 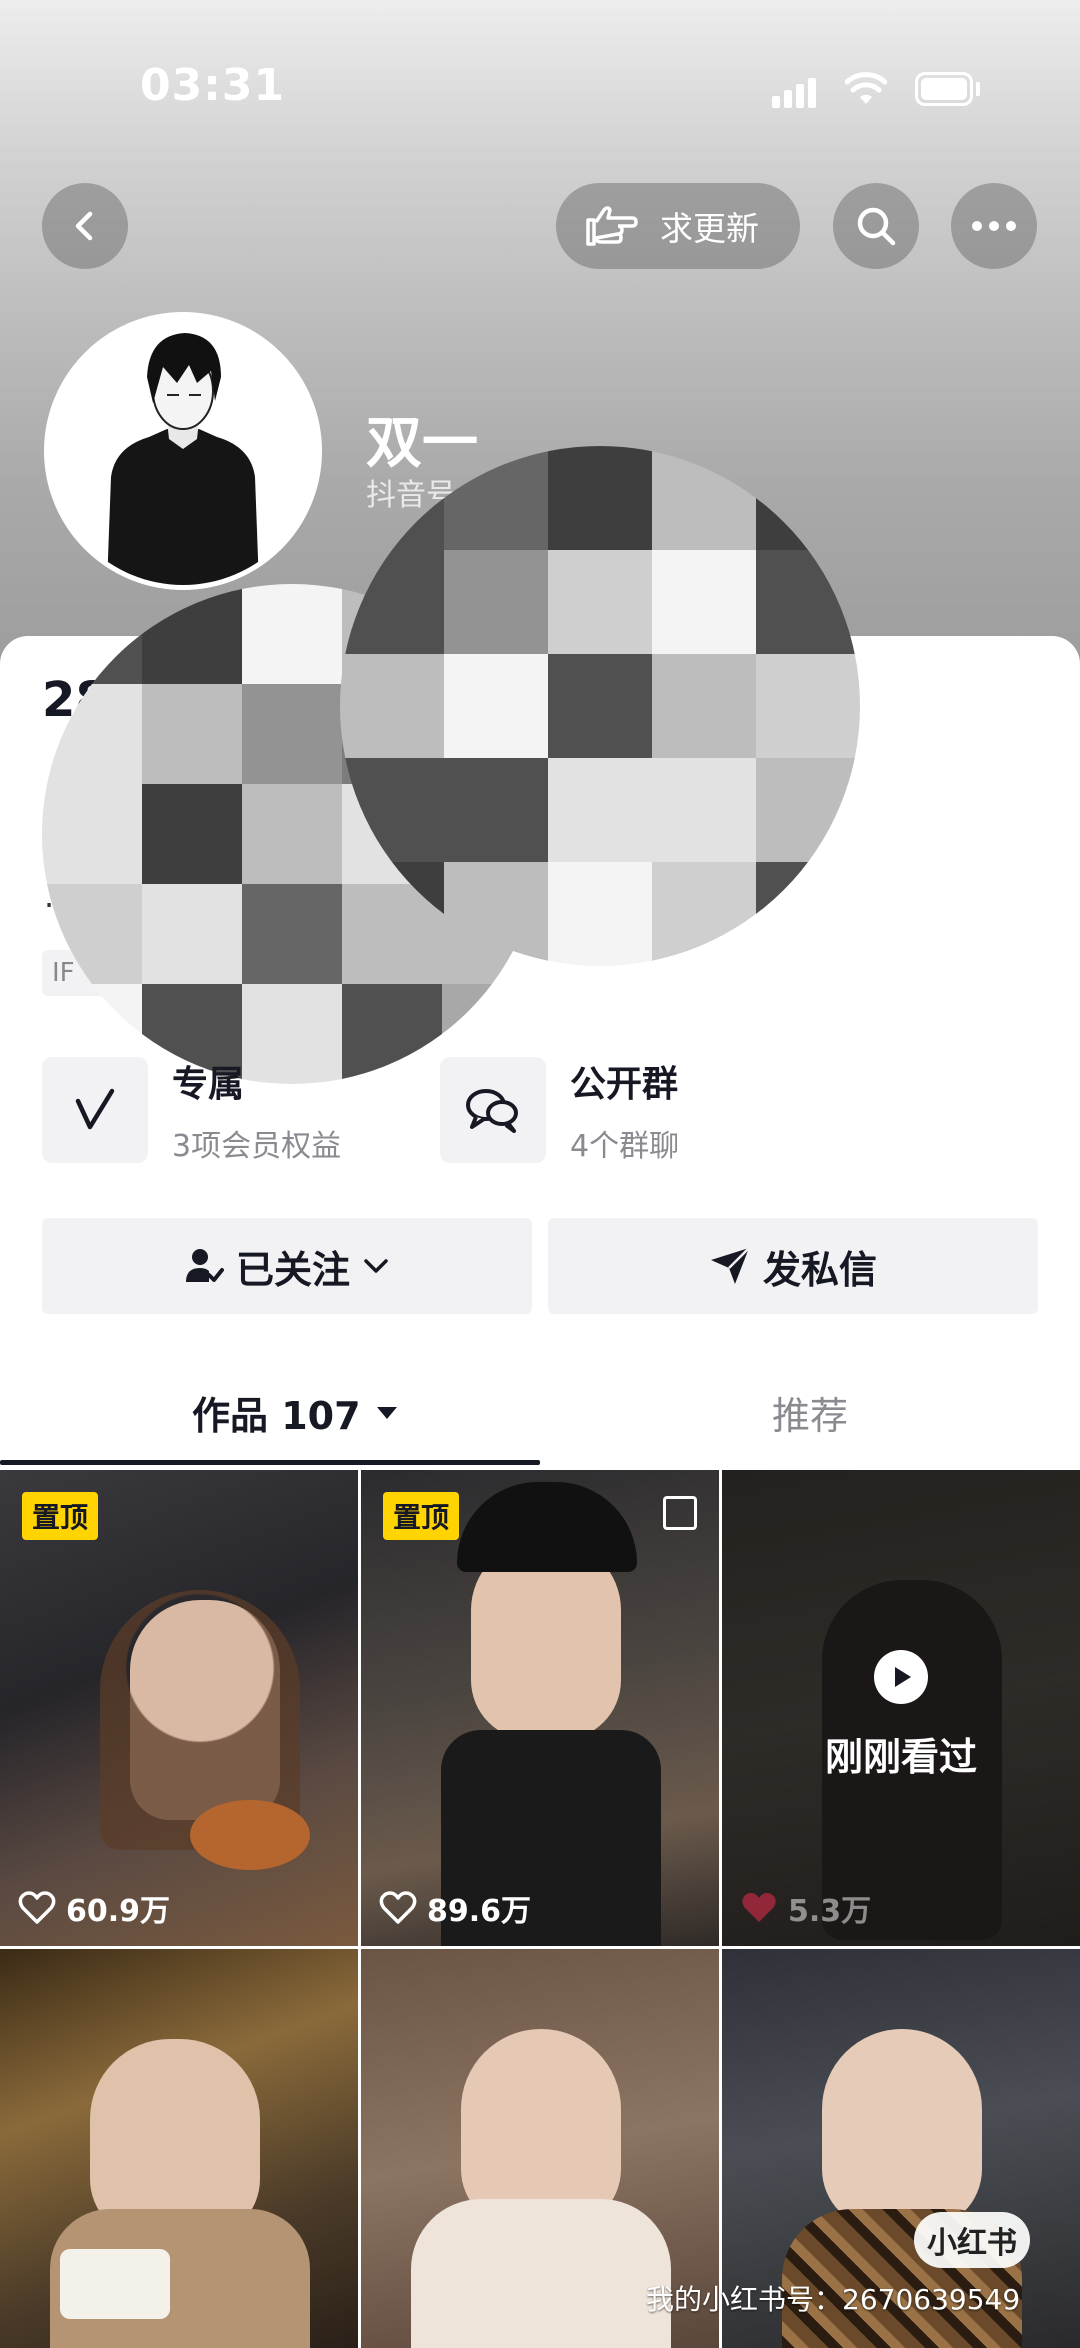 What do you see at coordinates (479, 1911) in the screenshot?
I see `video-likes-count: 89.6万` at bounding box center [479, 1911].